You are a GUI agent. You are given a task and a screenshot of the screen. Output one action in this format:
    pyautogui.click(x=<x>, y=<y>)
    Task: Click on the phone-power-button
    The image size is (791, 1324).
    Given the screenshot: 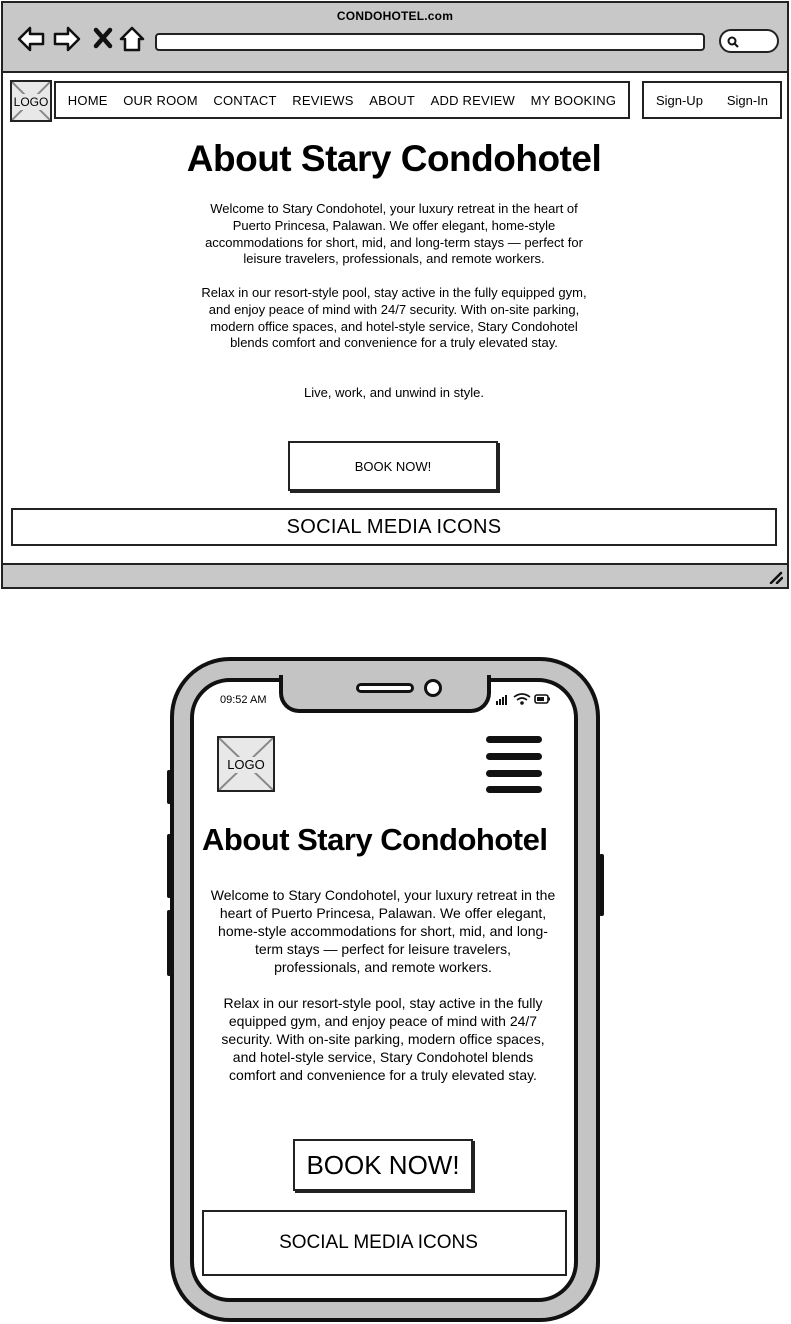 What is the action you would take?
    pyautogui.click(x=601, y=885)
    